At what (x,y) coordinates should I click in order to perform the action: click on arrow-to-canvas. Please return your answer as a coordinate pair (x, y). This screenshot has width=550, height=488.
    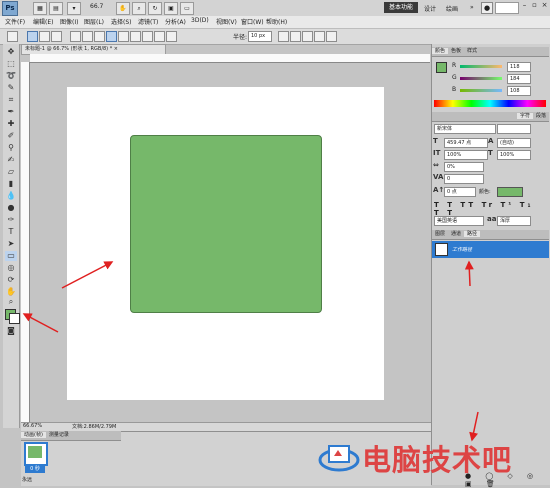
    Looking at the image, I should click on (87, 275).